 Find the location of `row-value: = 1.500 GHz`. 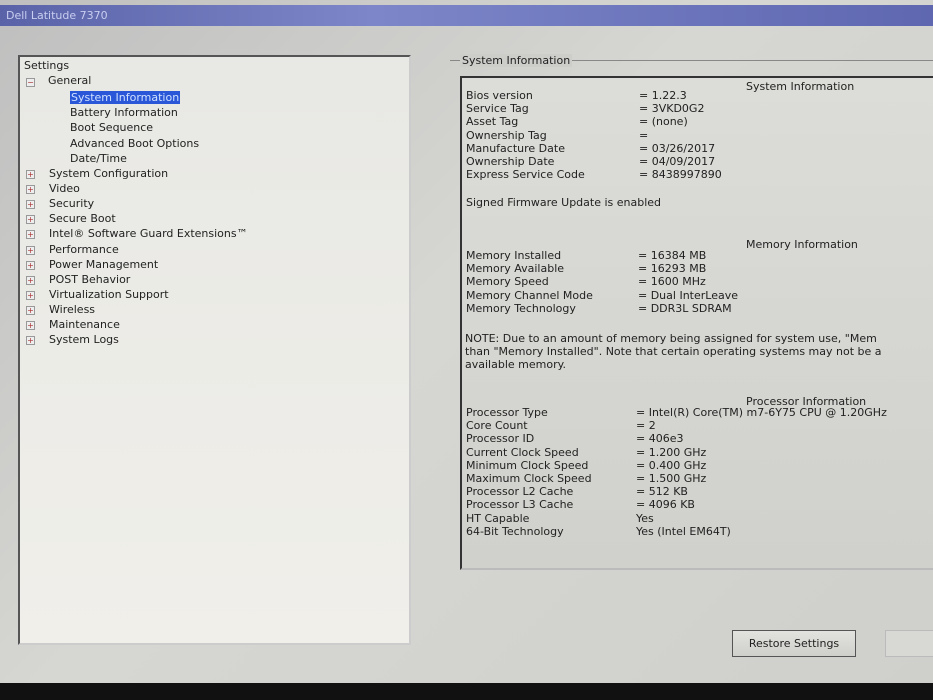

row-value: = 1.500 GHz is located at coordinates (671, 478).